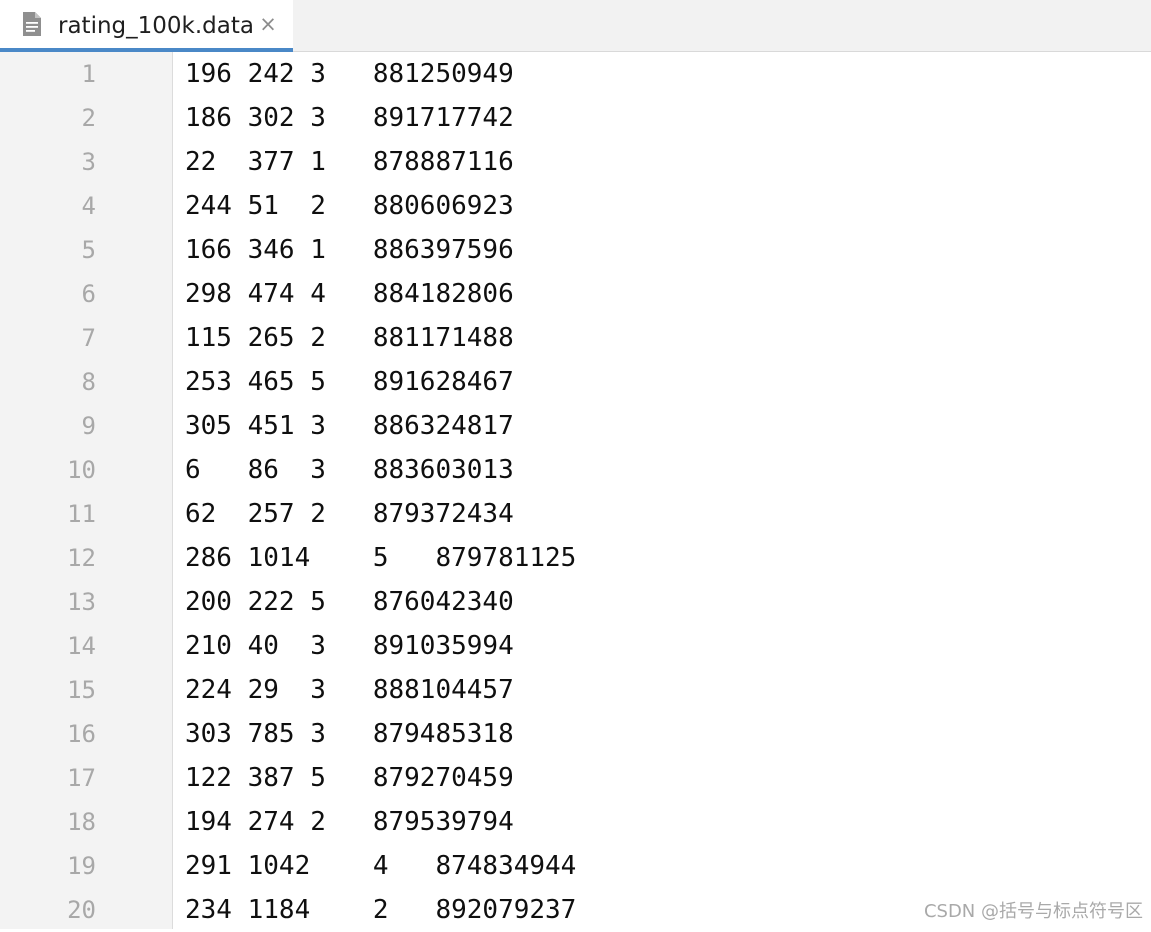 This screenshot has width=1151, height=932. I want to click on code-line: 62 257 2 879372434, so click(349, 514).